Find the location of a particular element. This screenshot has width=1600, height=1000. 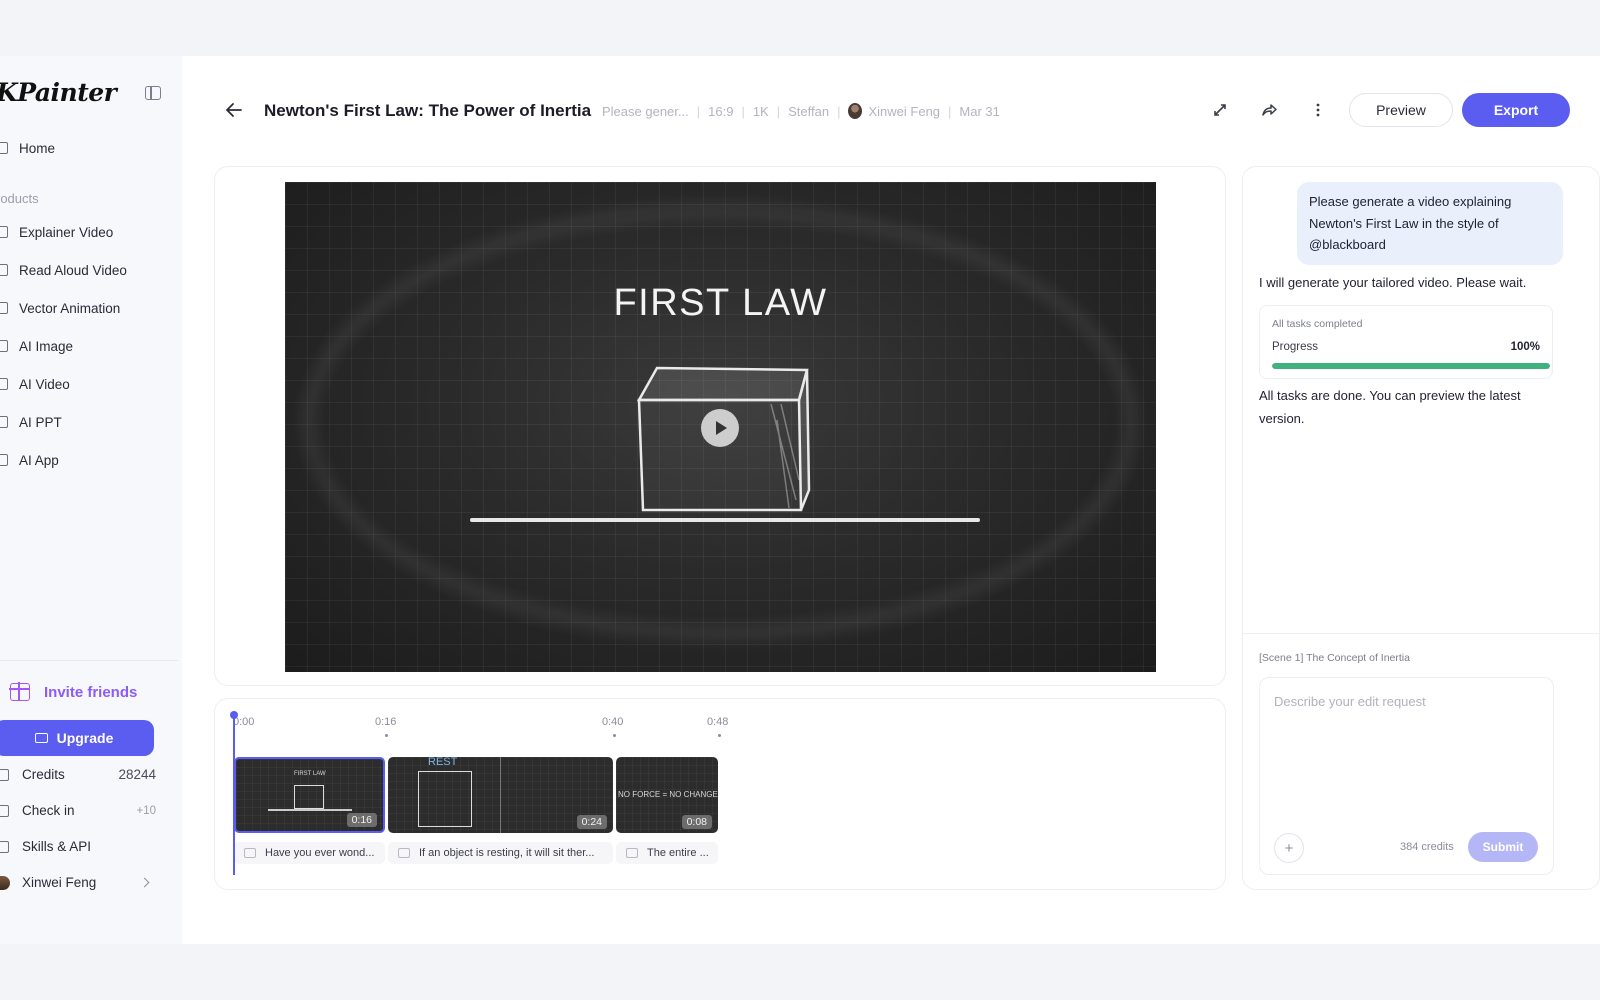

plus-icon: + is located at coordinates (1289, 848).